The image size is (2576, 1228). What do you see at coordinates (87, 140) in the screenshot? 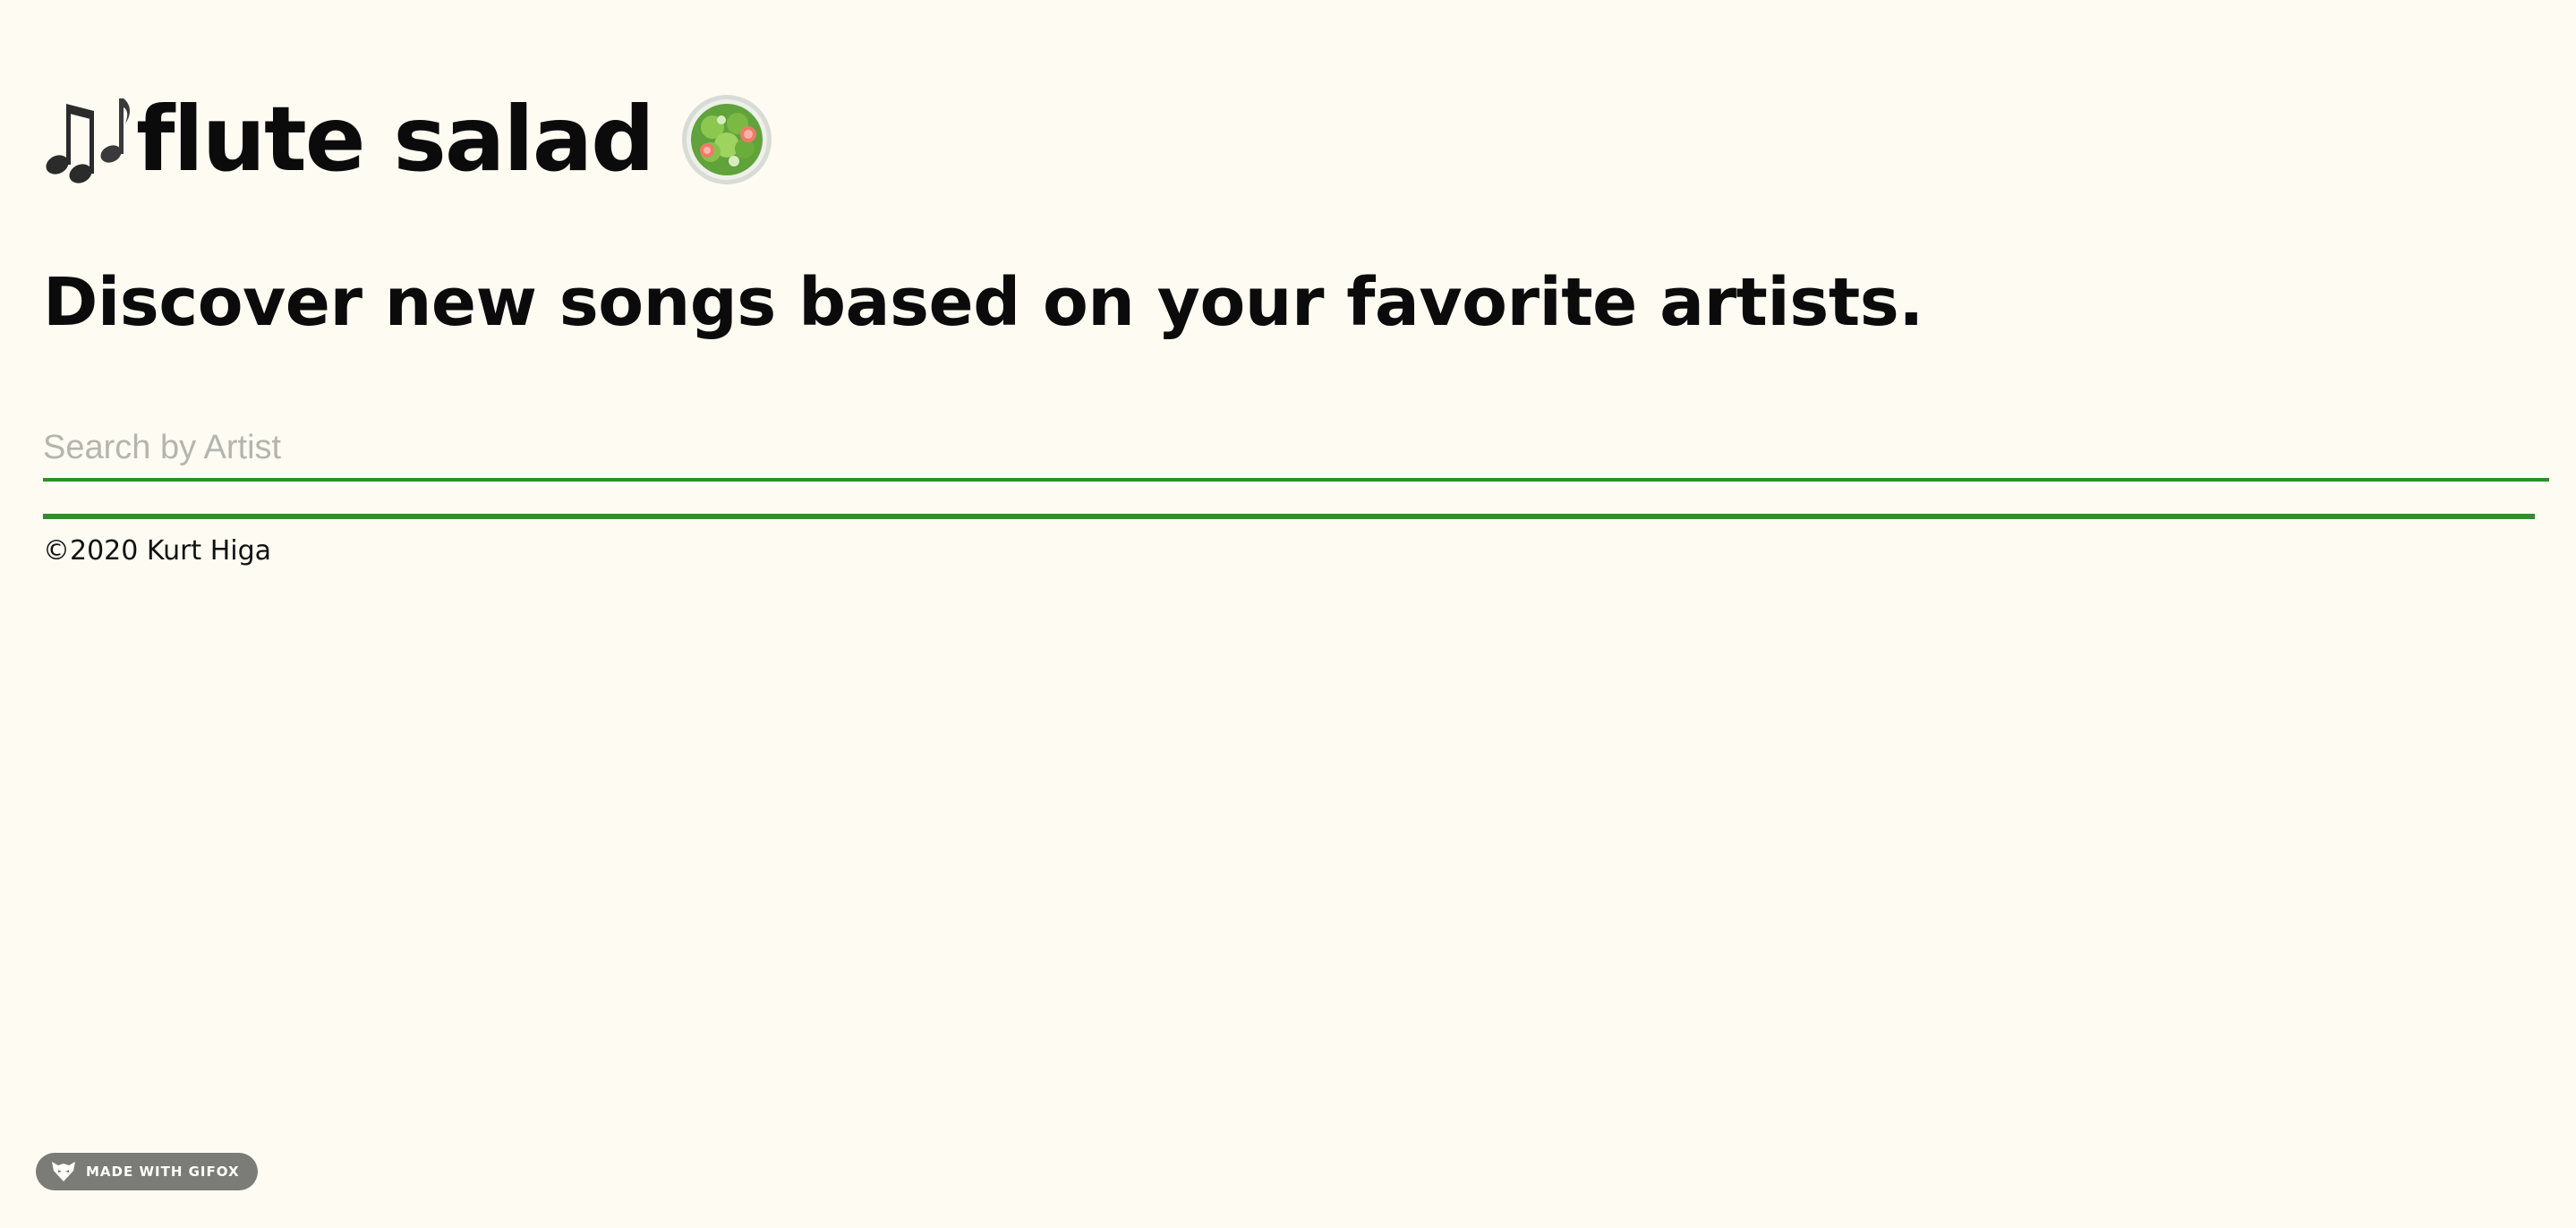
I see `musical-notes-icon` at bounding box center [87, 140].